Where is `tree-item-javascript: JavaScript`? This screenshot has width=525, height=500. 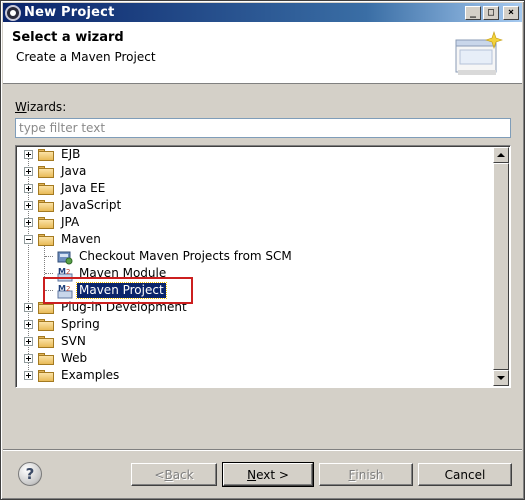 tree-item-javascript: JavaScript is located at coordinates (73, 205).